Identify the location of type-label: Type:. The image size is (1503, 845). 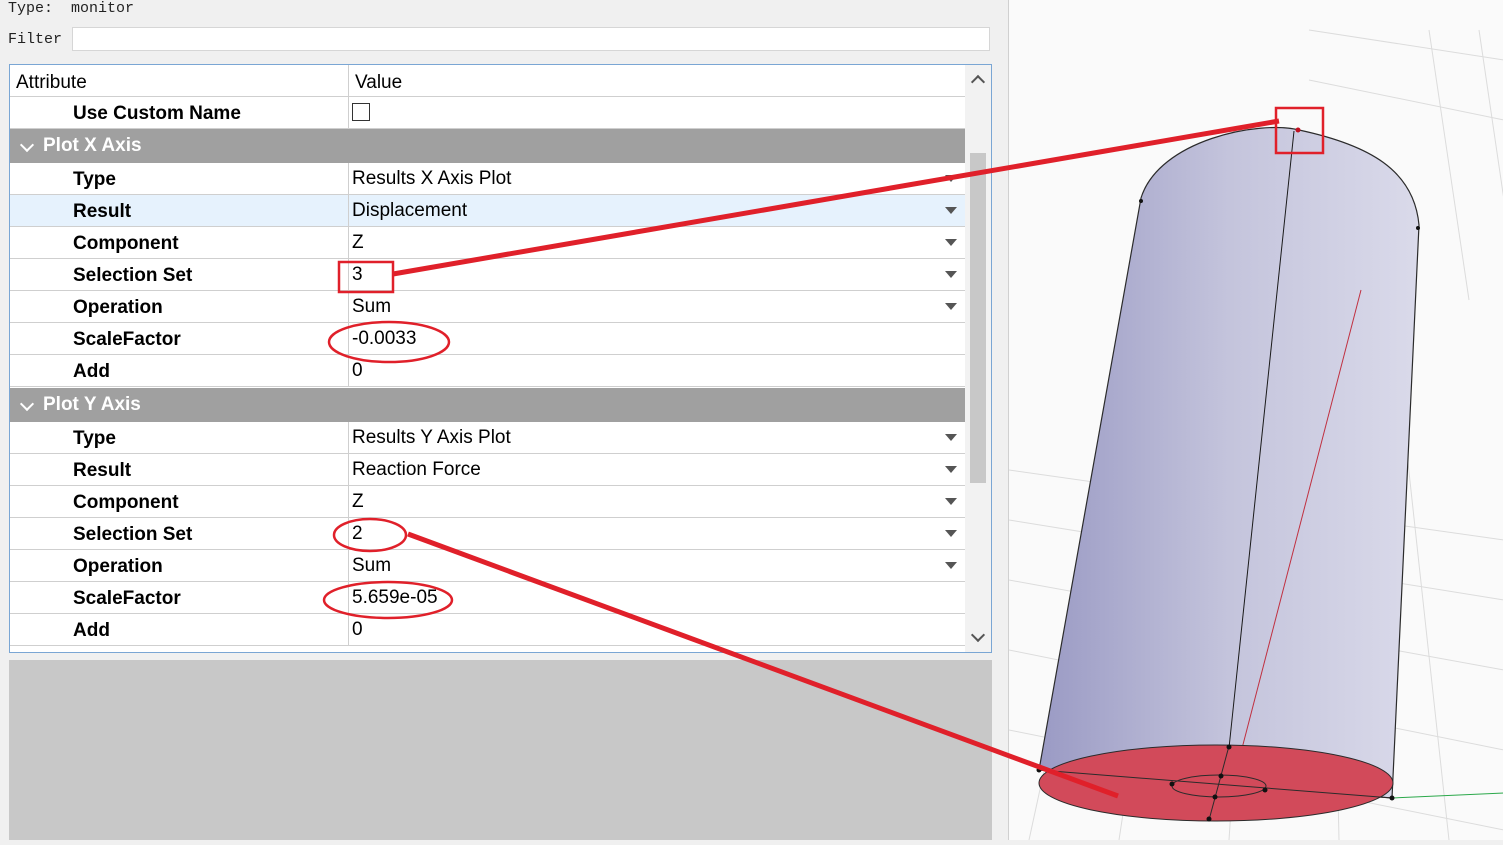
(31, 8).